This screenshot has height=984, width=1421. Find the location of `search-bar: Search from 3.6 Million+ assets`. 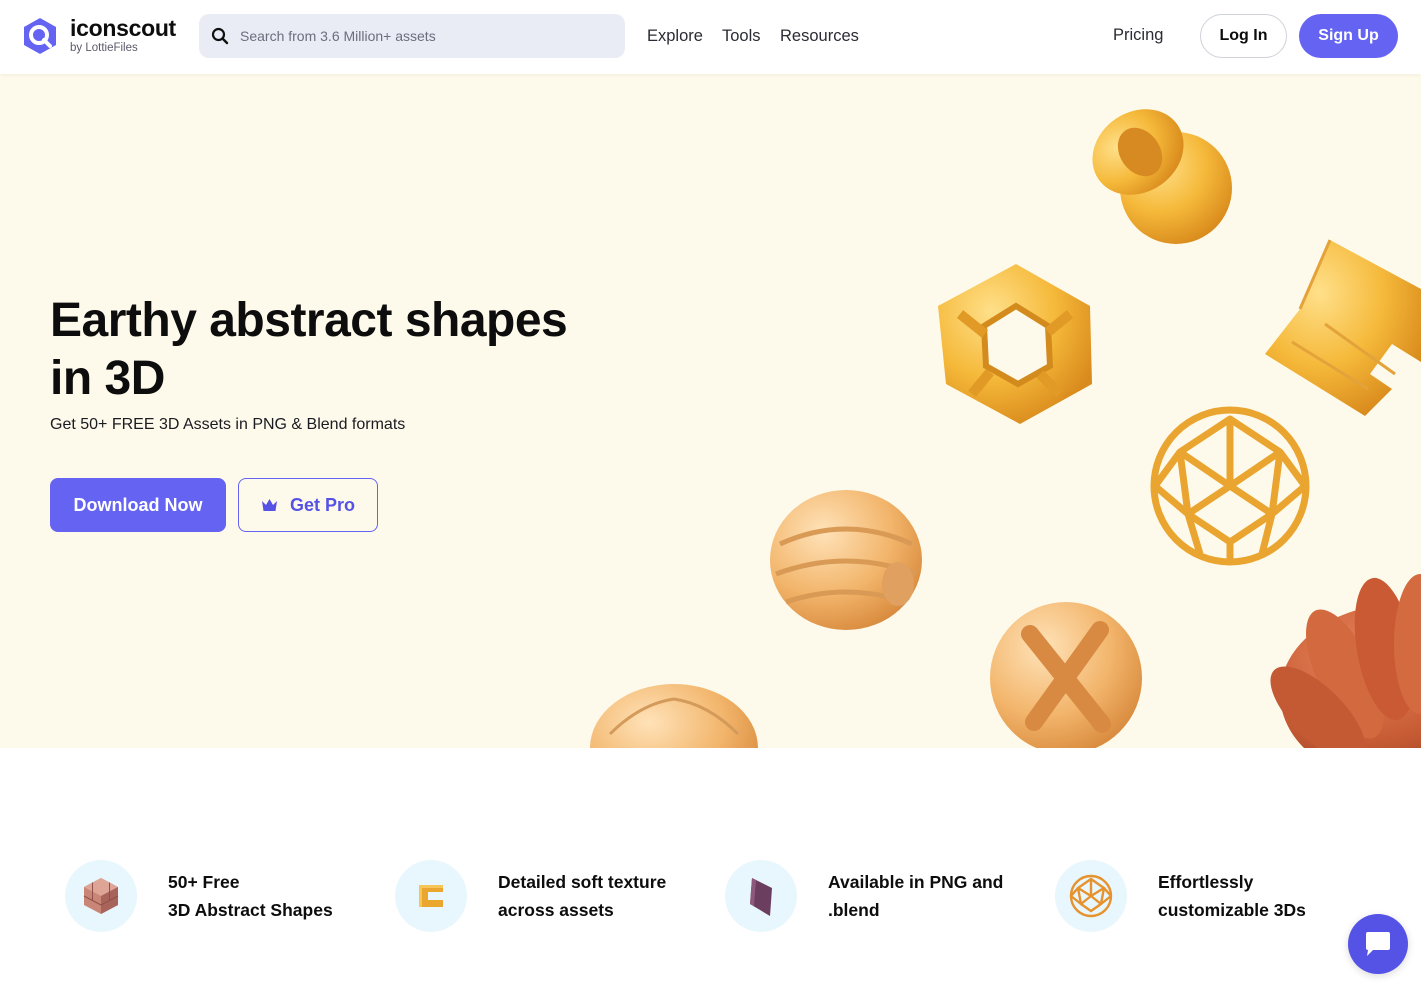

search-bar: Search from 3.6 Million+ assets is located at coordinates (412, 36).